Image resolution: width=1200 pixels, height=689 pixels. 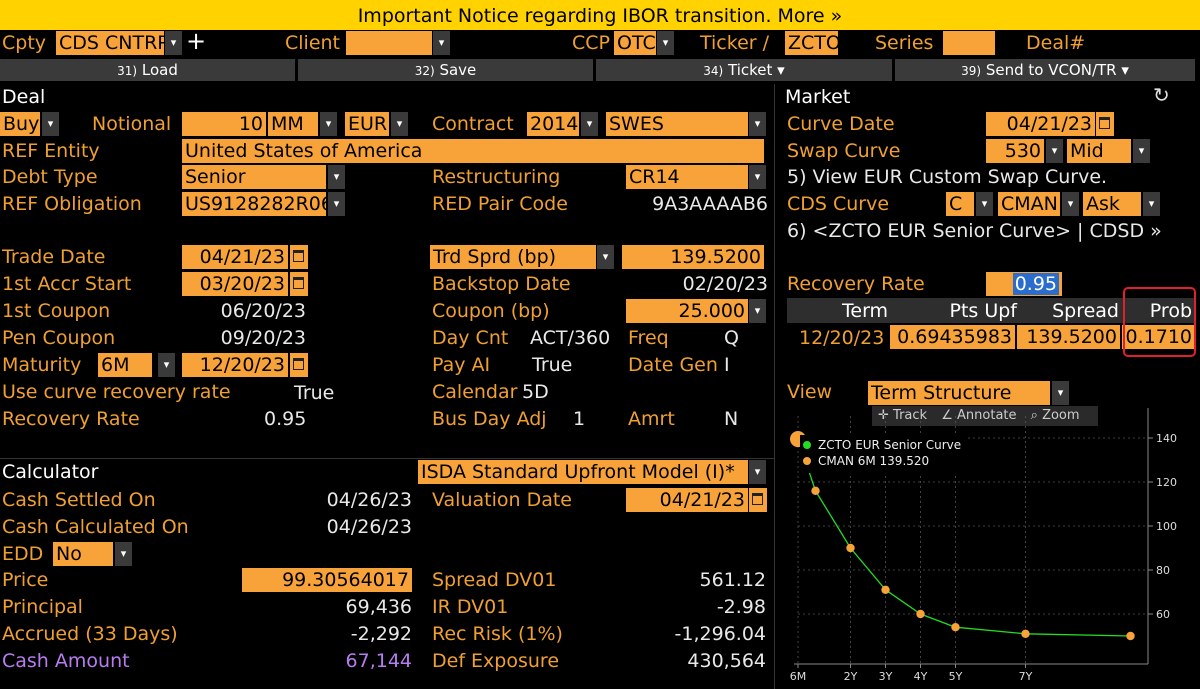 I want to click on add-icon: +, so click(x=196, y=41).